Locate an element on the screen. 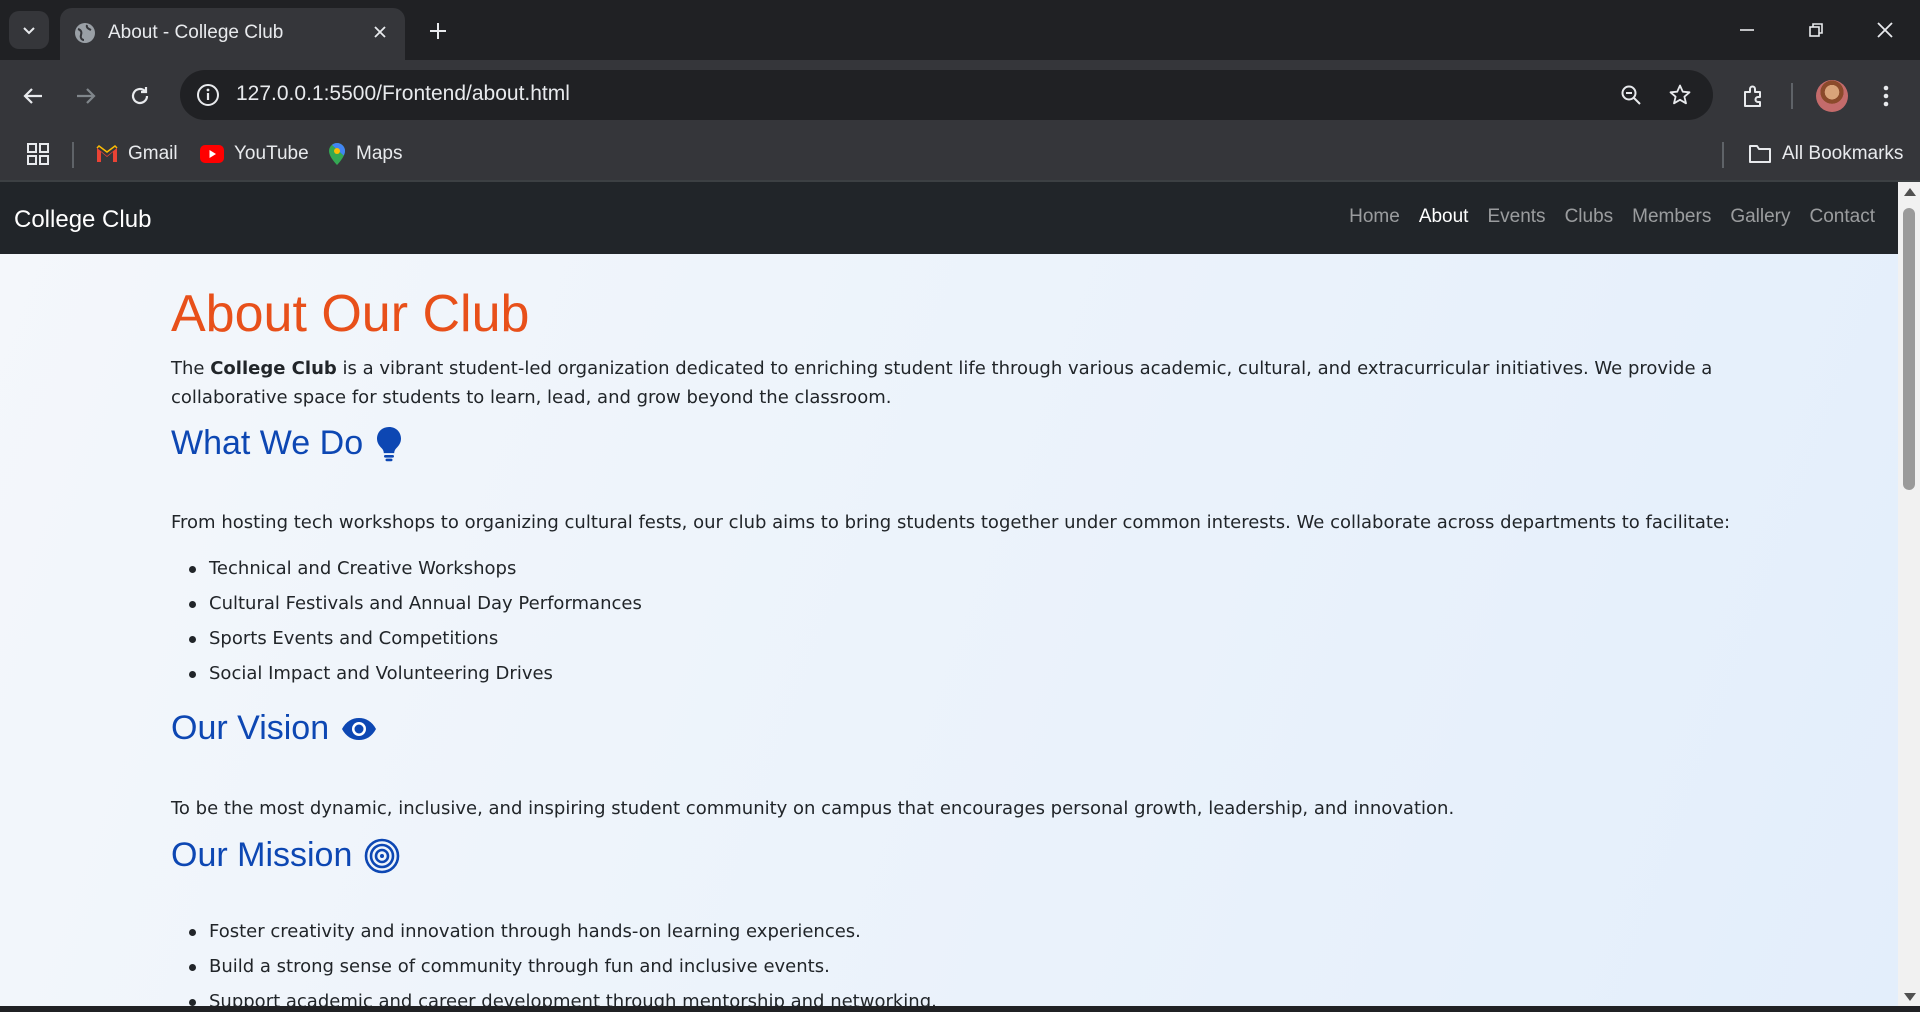 The image size is (1920, 1012). folder-icon is located at coordinates (1760, 154).